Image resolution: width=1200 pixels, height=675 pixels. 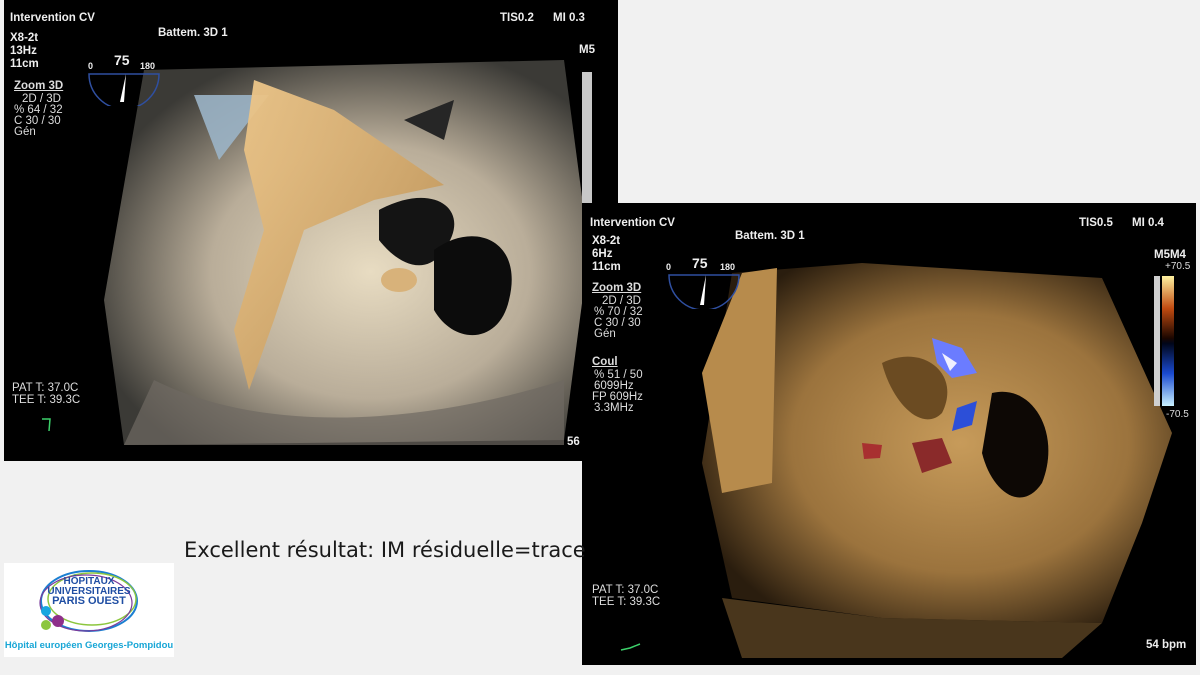 I want to click on color-scale-max: +70.5, so click(x=1178, y=266).